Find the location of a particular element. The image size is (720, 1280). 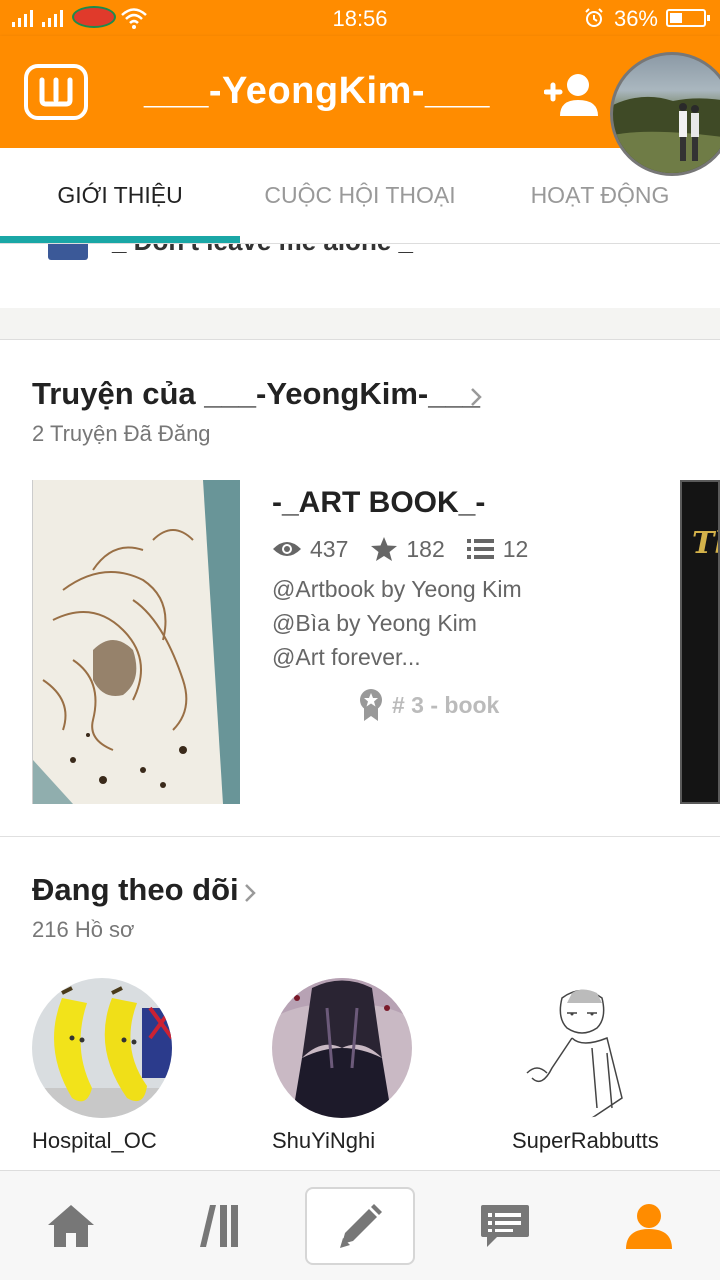

banana-plush-image is located at coordinates (102, 1048).